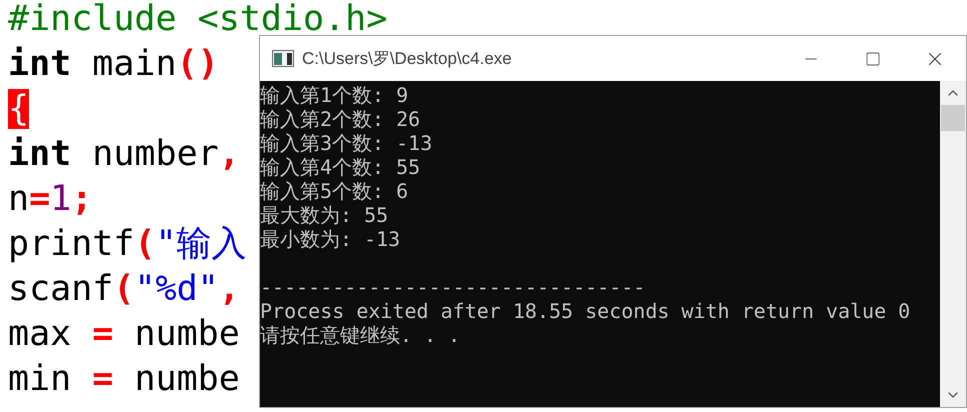 Image resolution: width=967 pixels, height=412 pixels. Describe the element at coordinates (330, 239) in the screenshot. I see `output-line: 最小数为: -13` at that location.